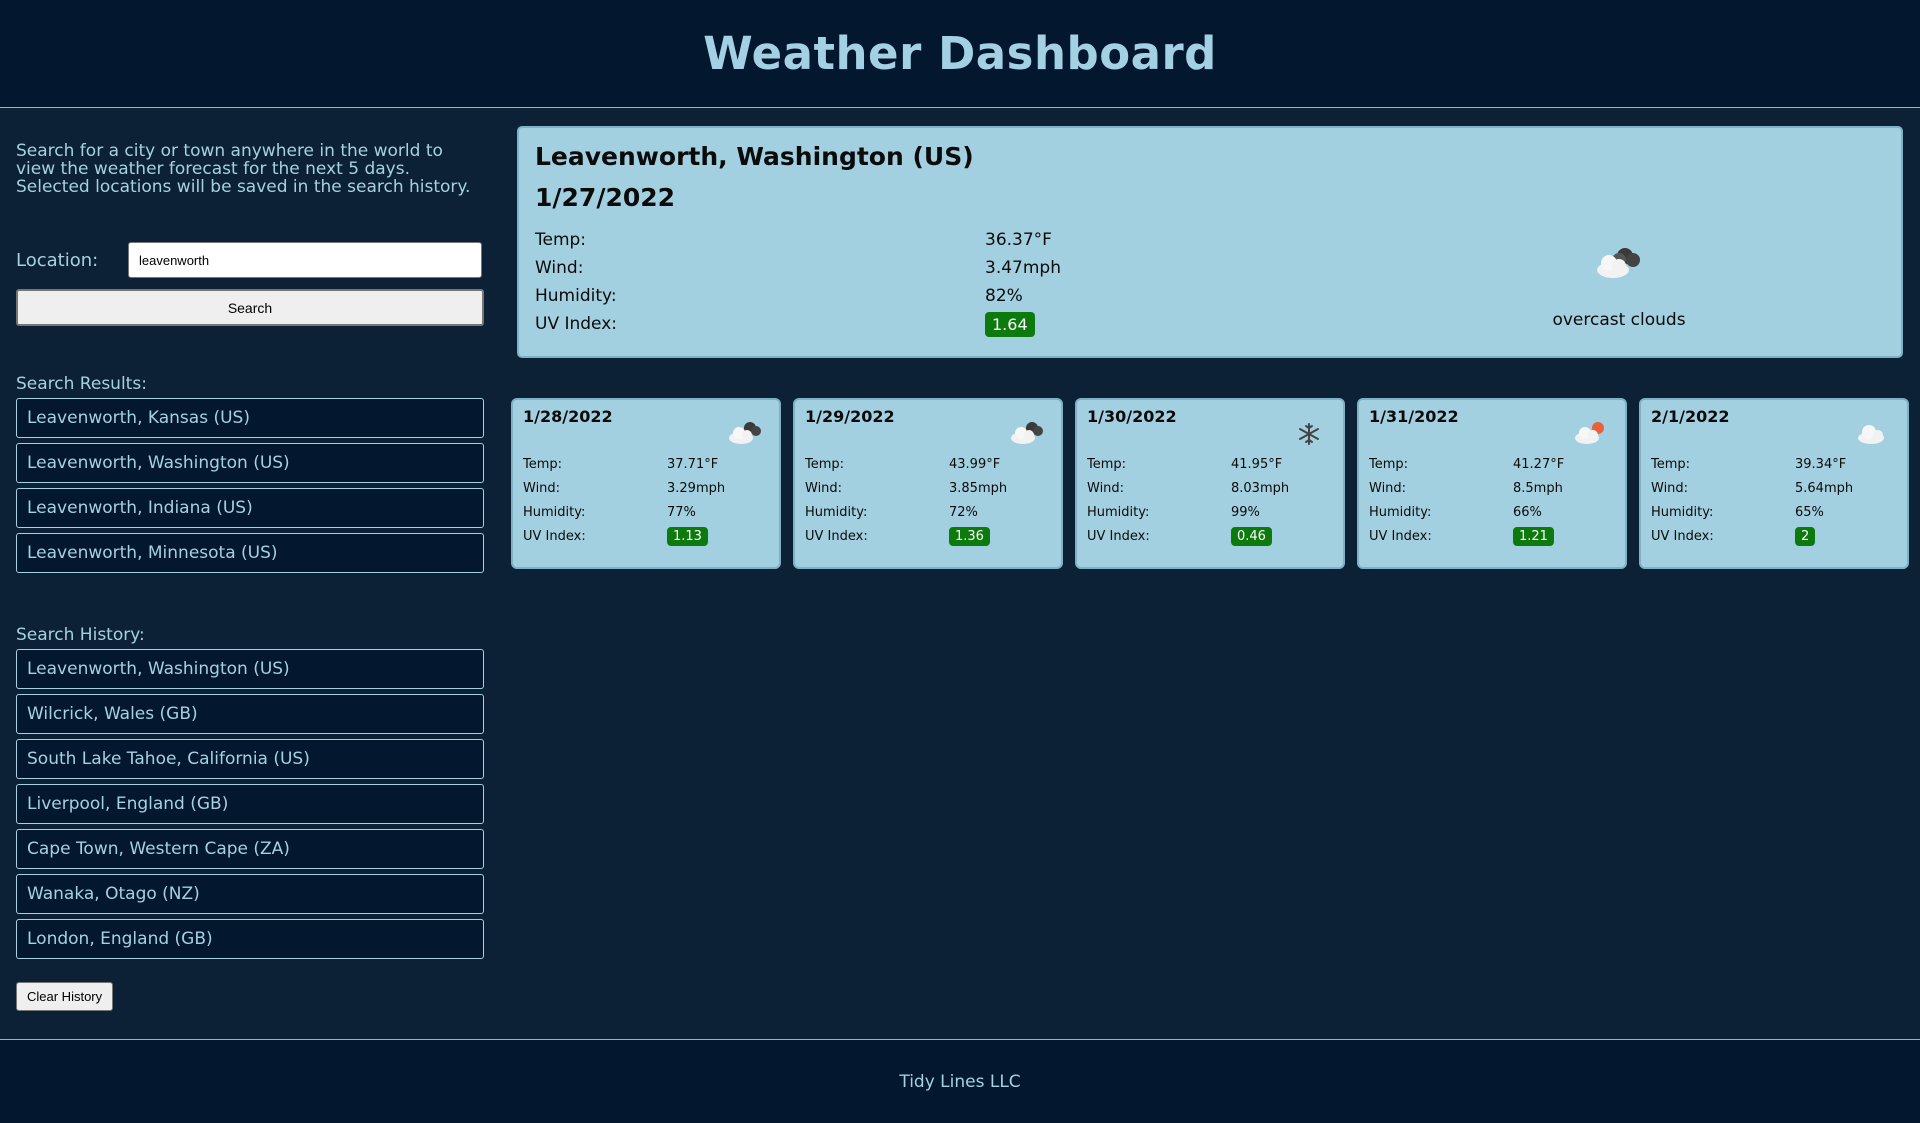  What do you see at coordinates (1210, 464) in the screenshot?
I see `forecast-temp-row: Temp: 41.95°F` at bounding box center [1210, 464].